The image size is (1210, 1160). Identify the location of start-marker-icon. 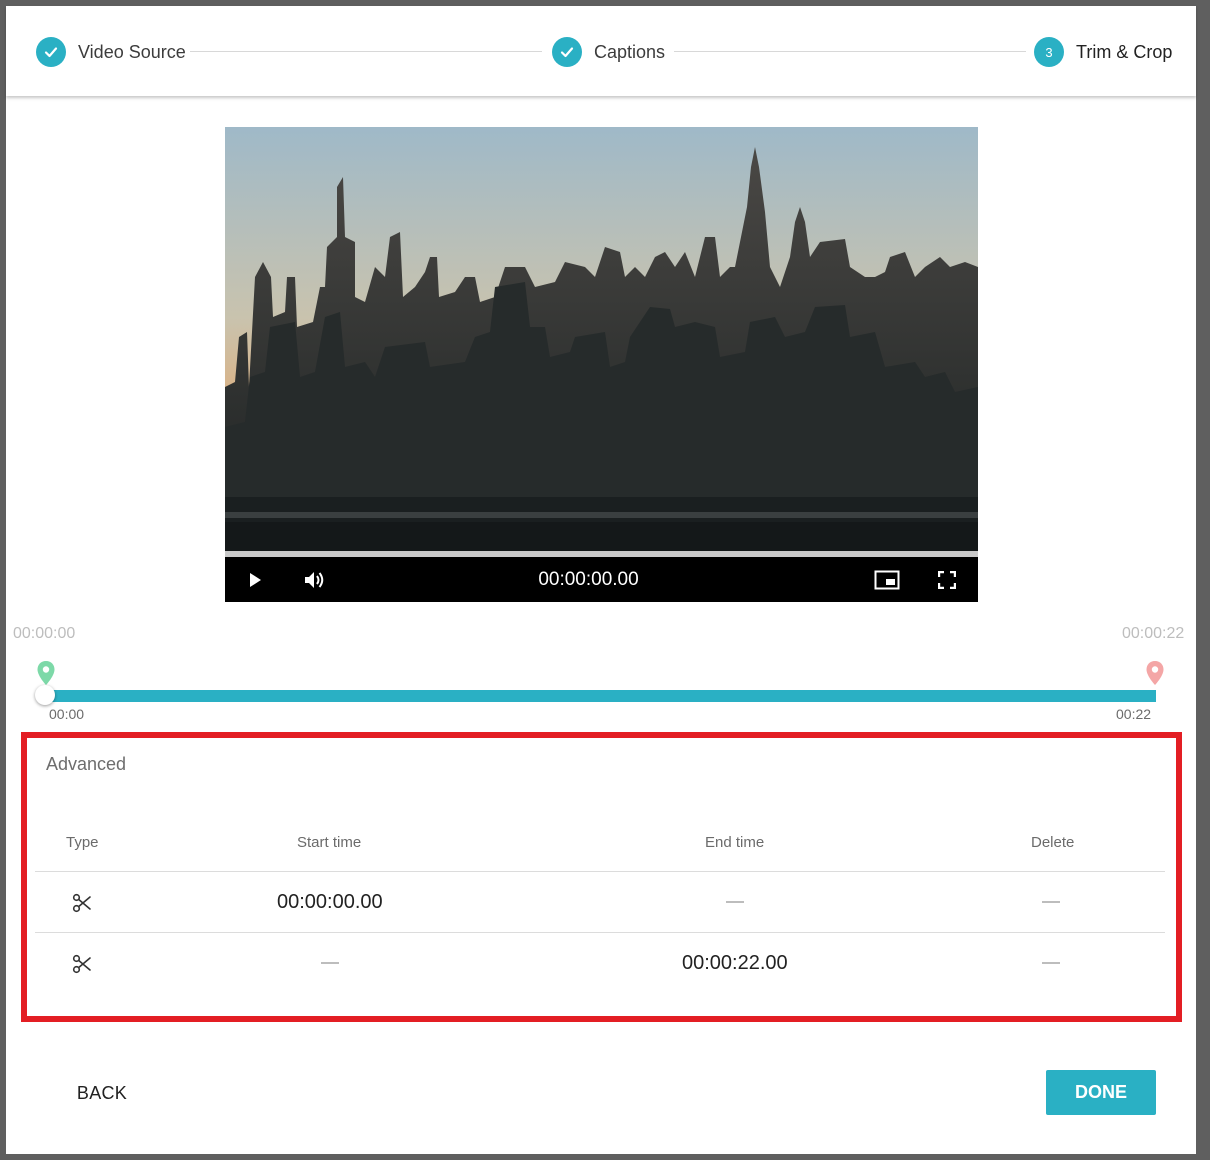
(46, 673).